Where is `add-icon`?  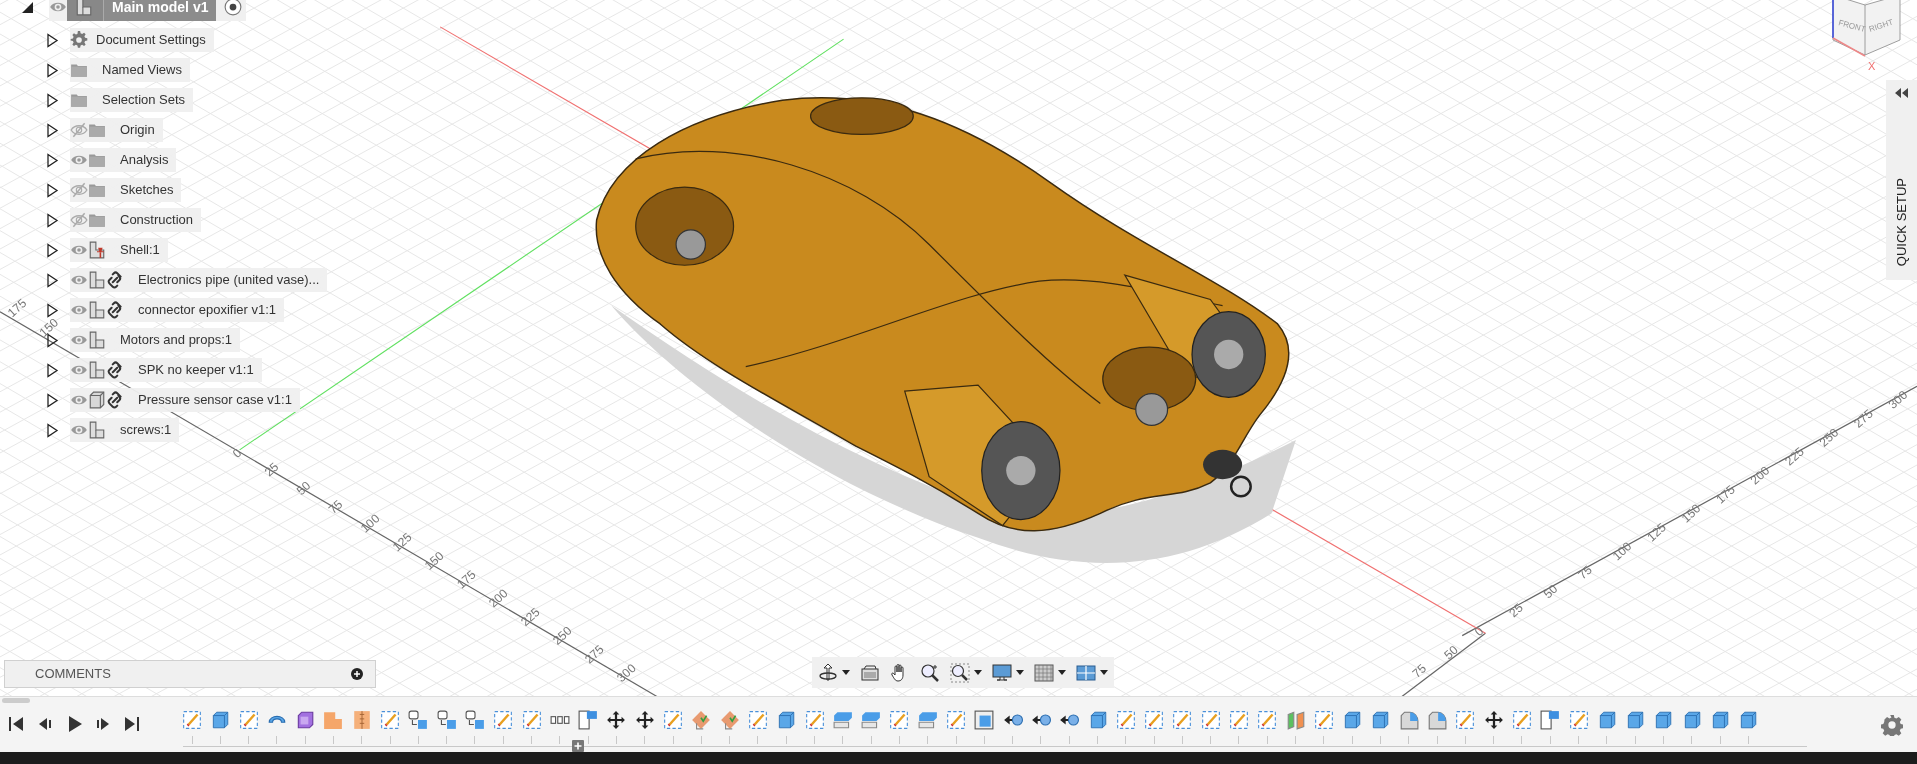 add-icon is located at coordinates (357, 674).